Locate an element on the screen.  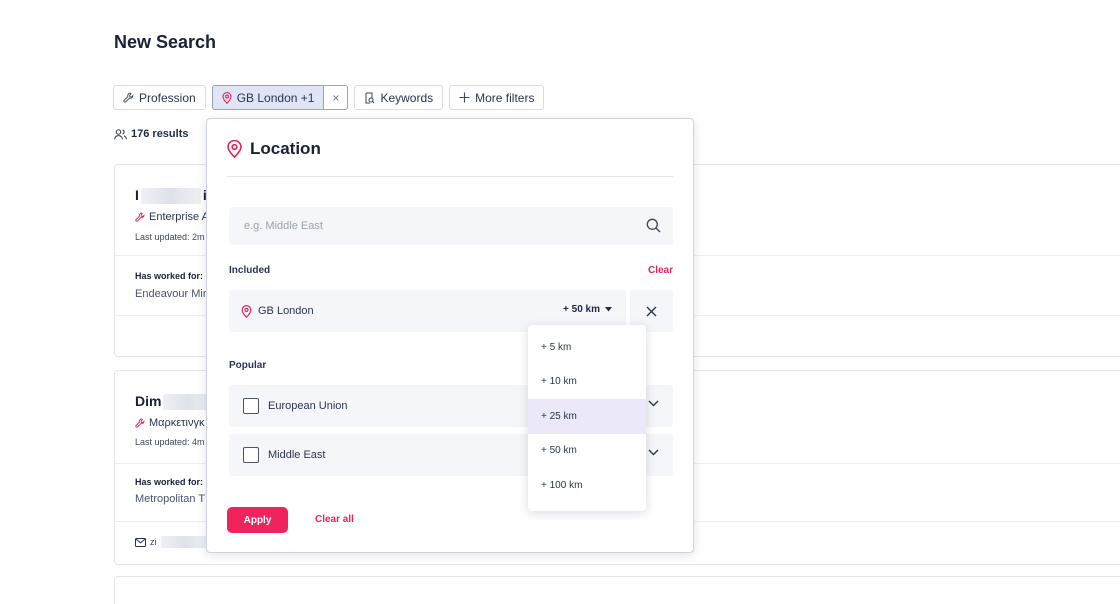
radius-dropdown-menu: + 5 km + 10 km + 25 km + 50 km + 100 km is located at coordinates (587, 418).